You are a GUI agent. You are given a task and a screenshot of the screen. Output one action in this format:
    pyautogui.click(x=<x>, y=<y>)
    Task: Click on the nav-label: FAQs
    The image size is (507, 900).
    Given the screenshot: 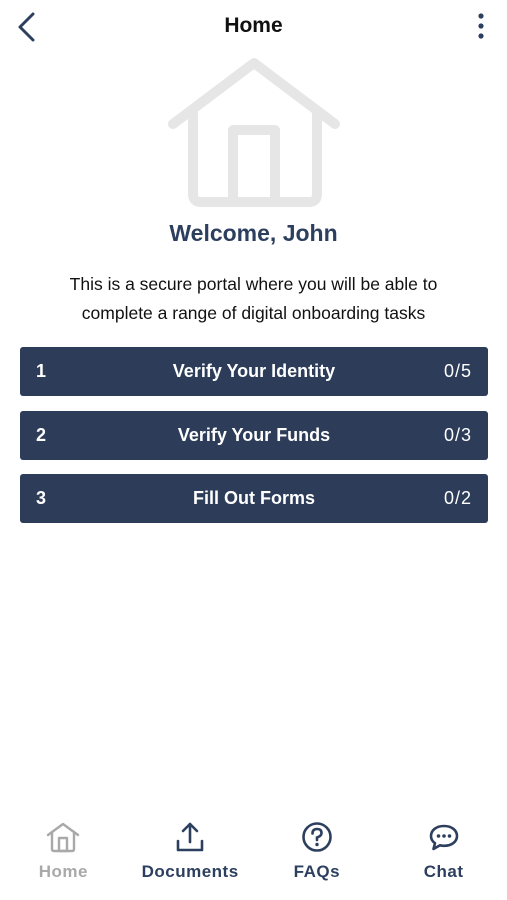 What is the action you would take?
    pyautogui.click(x=317, y=871)
    